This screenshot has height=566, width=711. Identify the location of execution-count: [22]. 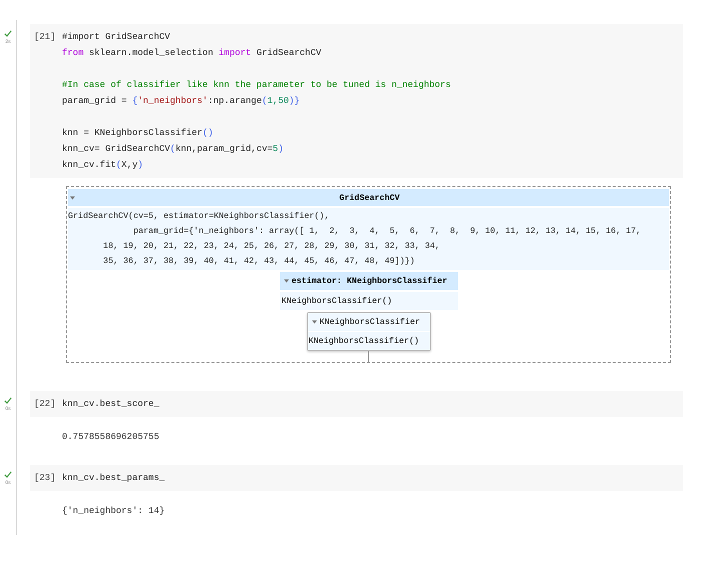
(45, 404).